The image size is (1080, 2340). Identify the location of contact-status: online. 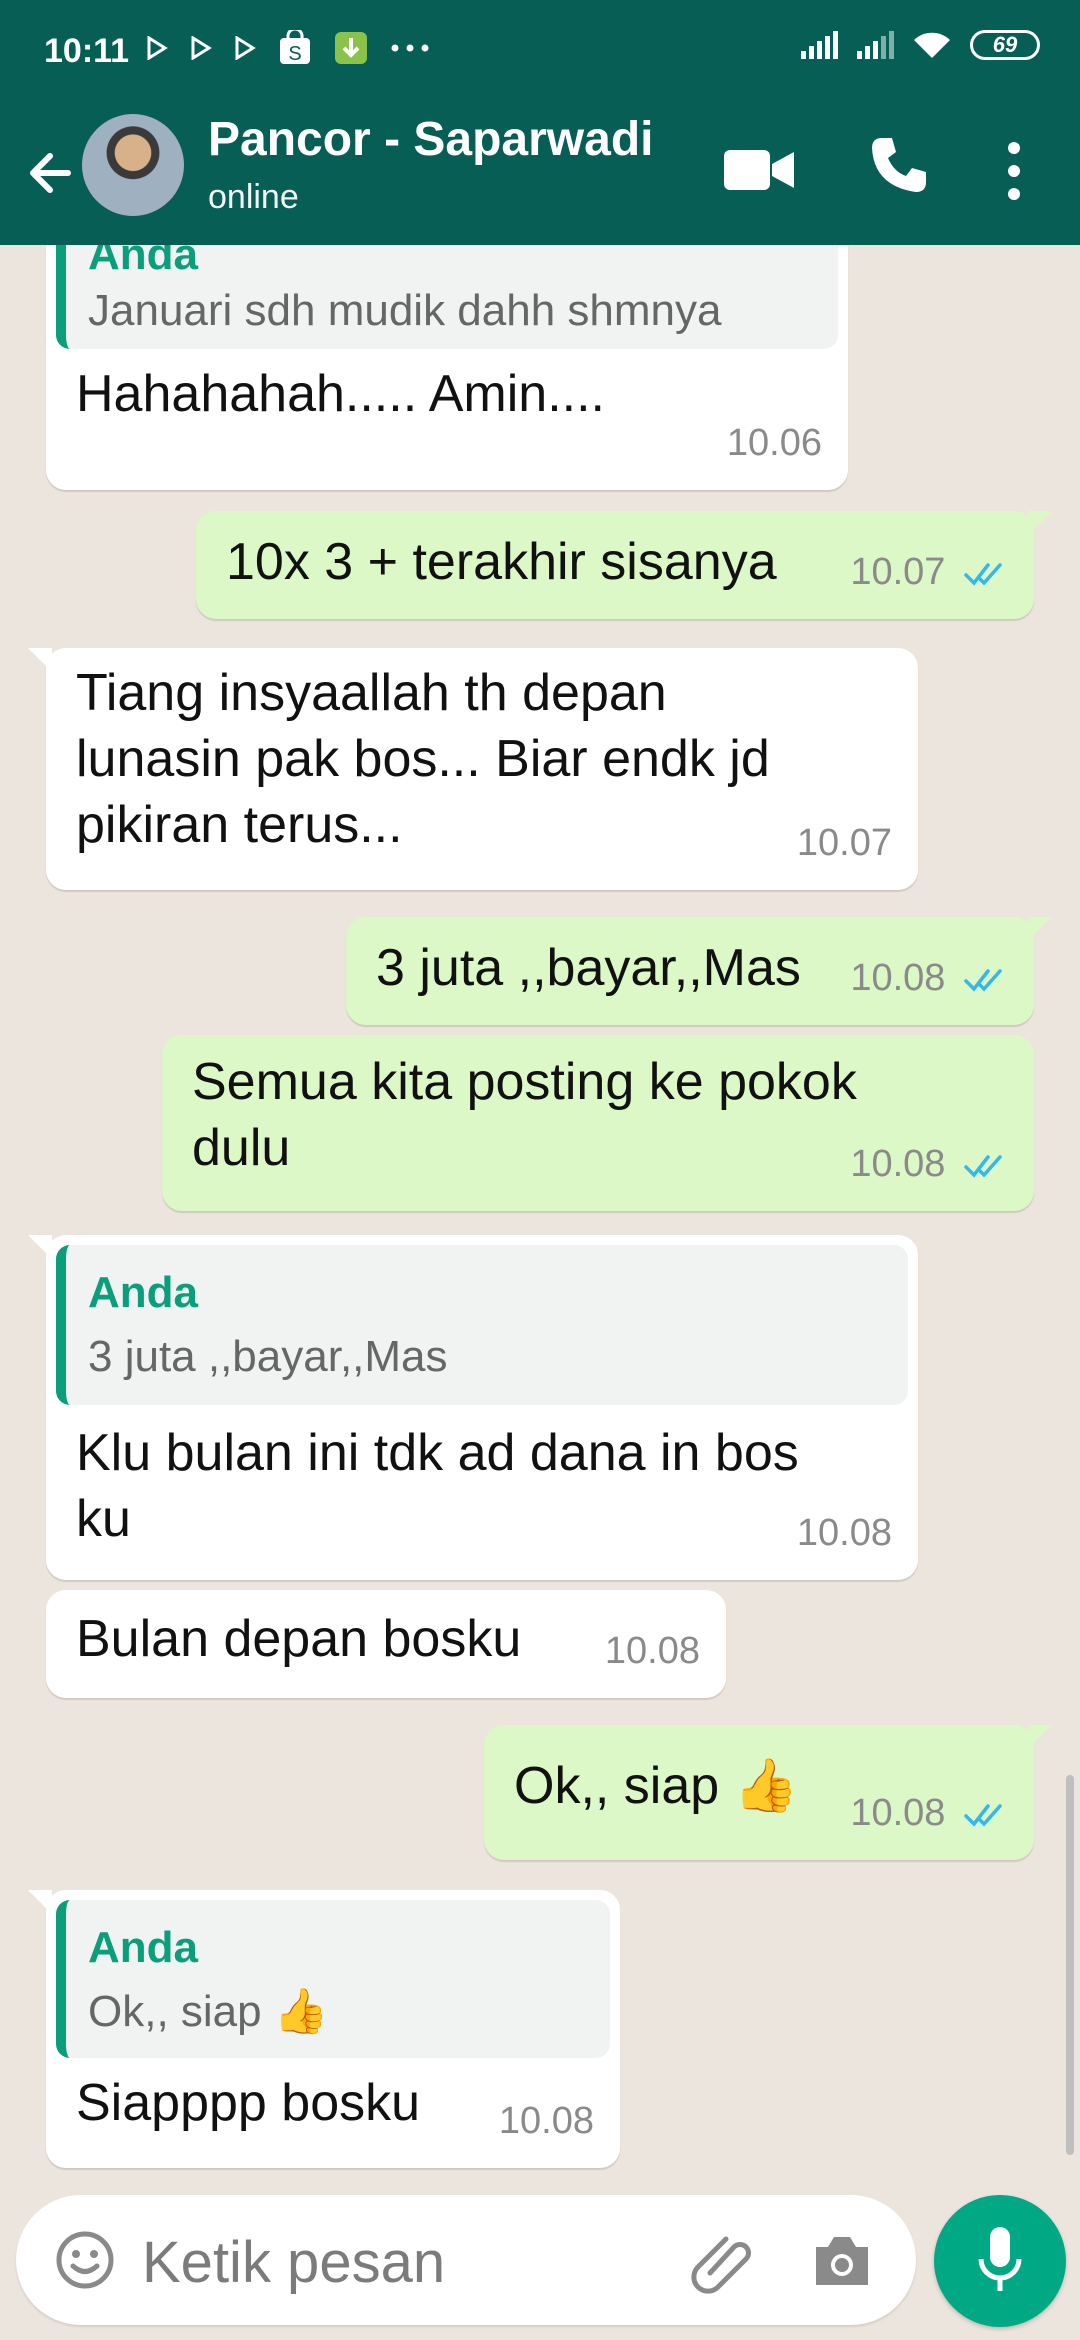
(253, 197).